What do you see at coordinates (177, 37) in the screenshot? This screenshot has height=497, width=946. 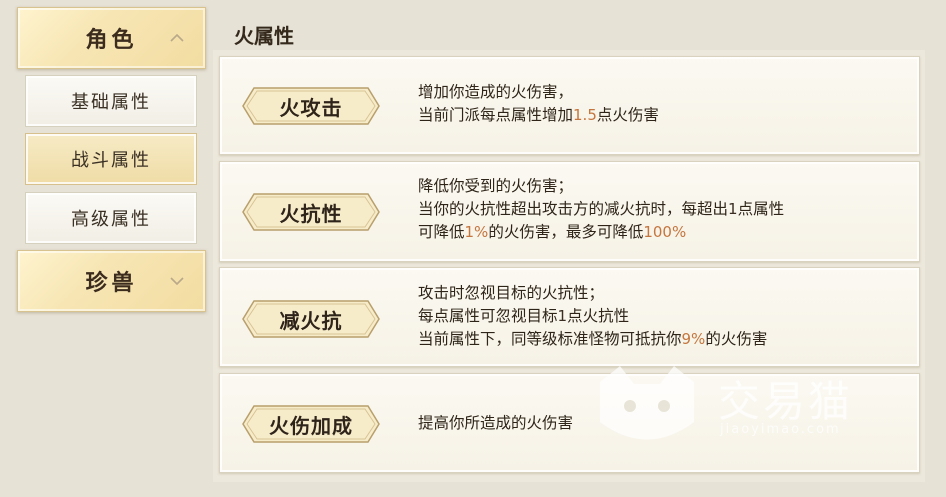 I see `chevron-up-icon` at bounding box center [177, 37].